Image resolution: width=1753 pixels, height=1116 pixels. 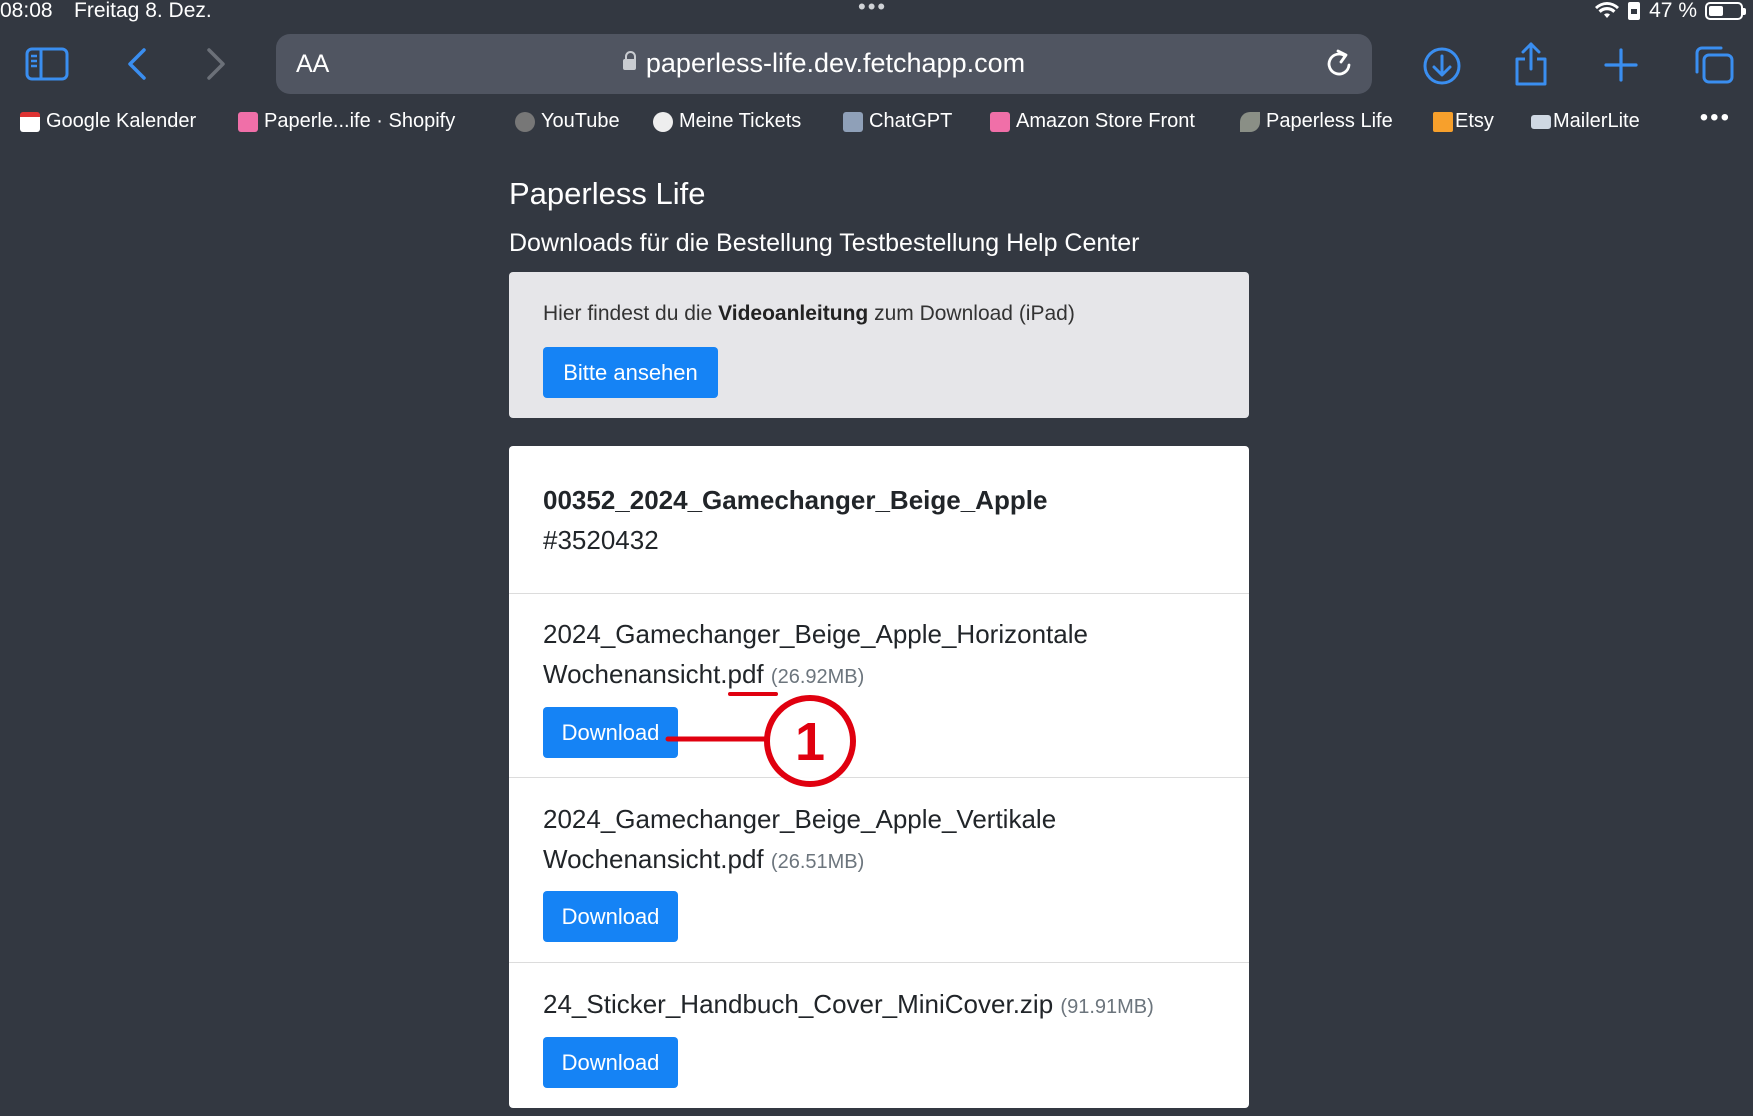 I want to click on status-time: 08:08, so click(x=26, y=11).